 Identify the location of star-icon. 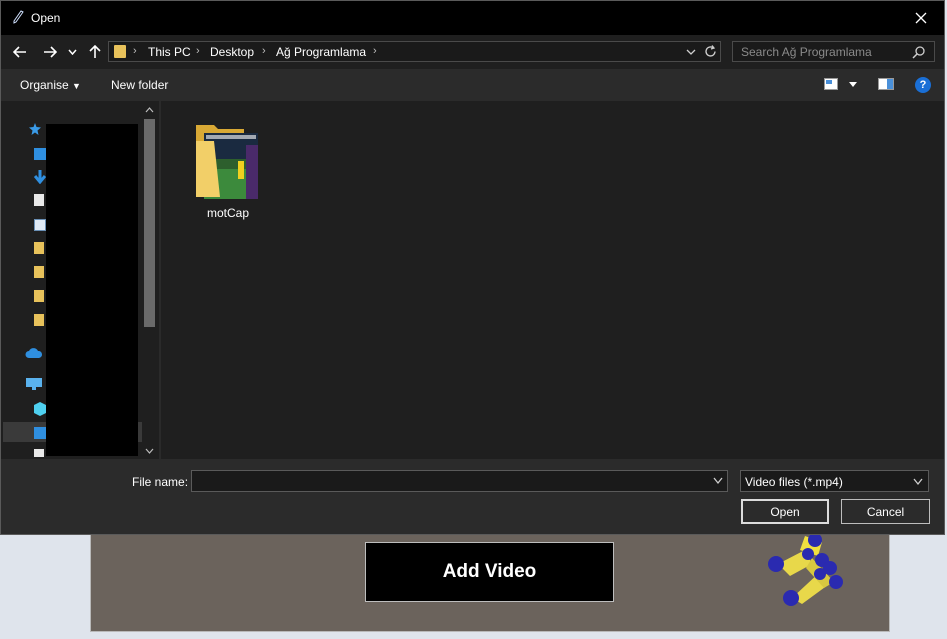
(35, 129).